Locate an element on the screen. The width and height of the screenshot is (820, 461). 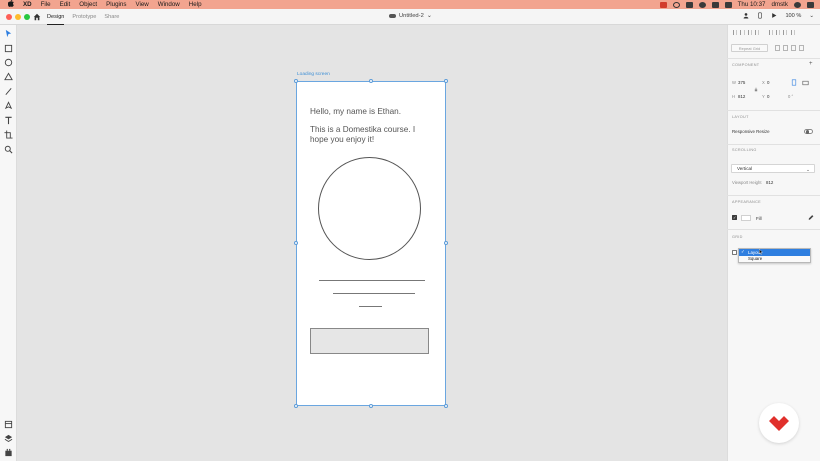
battery-icon is located at coordinates (715, 4).